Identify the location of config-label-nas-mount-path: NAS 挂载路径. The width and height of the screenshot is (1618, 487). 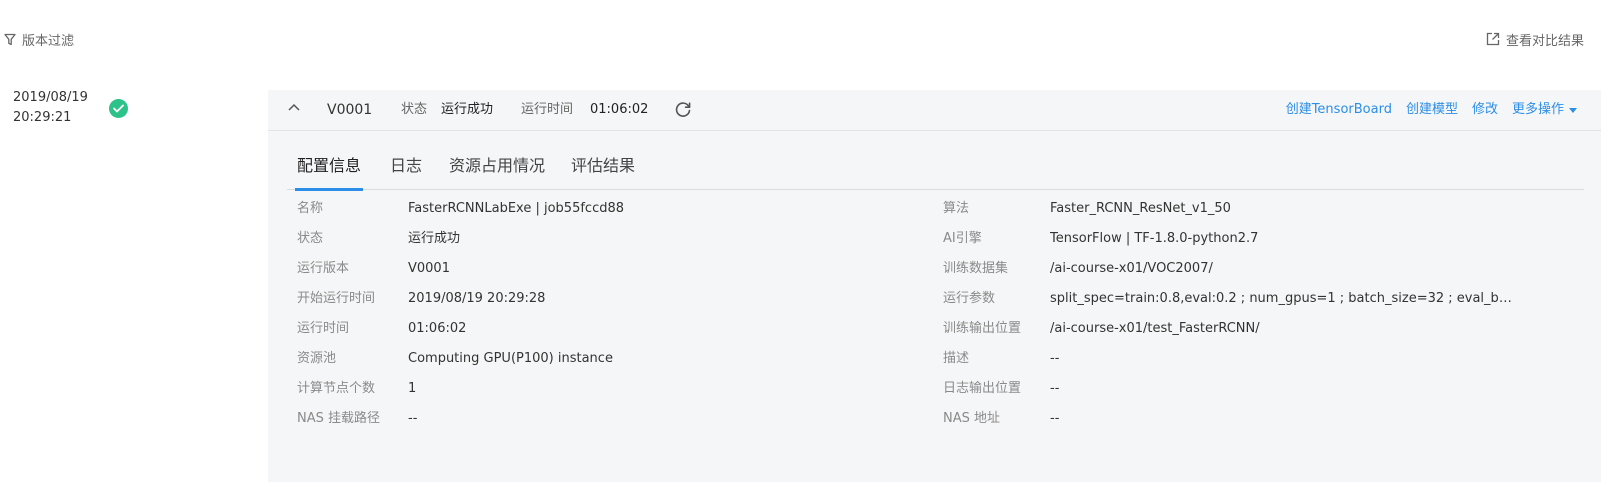
(339, 418).